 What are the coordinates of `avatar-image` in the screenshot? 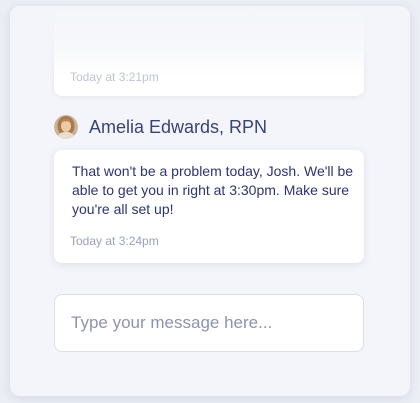 It's located at (66, 127).